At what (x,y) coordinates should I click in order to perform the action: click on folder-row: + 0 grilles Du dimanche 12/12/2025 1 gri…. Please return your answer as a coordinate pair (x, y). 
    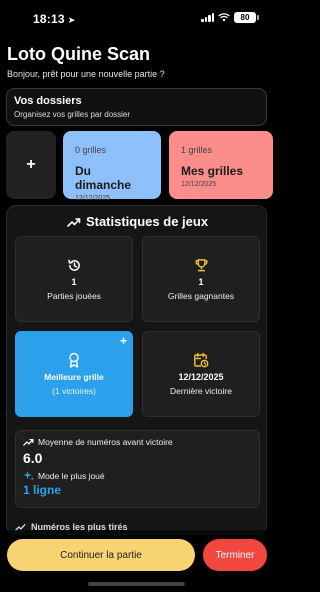
    Looking at the image, I should click on (139, 166).